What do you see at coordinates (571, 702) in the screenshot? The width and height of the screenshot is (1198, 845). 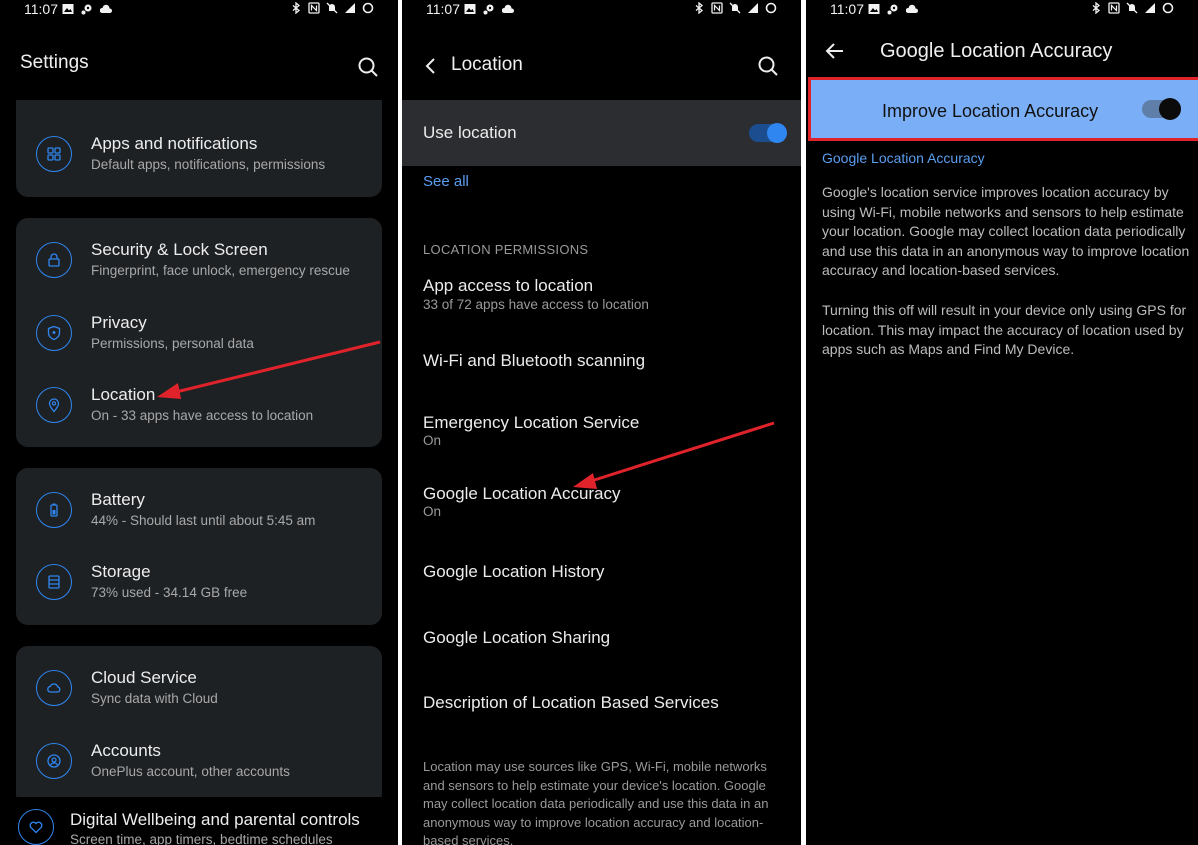 I see `list-item-title: Description of Location Based Services` at bounding box center [571, 702].